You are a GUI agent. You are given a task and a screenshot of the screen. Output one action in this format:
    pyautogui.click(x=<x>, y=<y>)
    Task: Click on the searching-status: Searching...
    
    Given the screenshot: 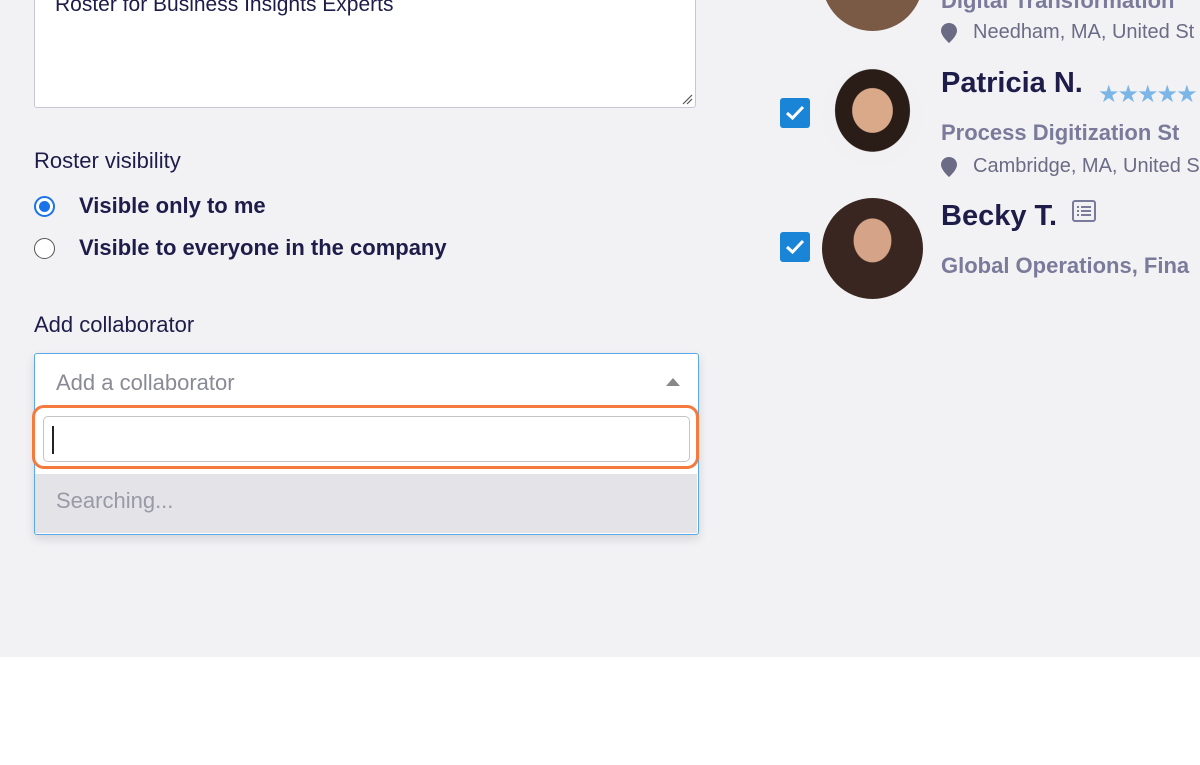 What is the action you would take?
    pyautogui.click(x=366, y=503)
    